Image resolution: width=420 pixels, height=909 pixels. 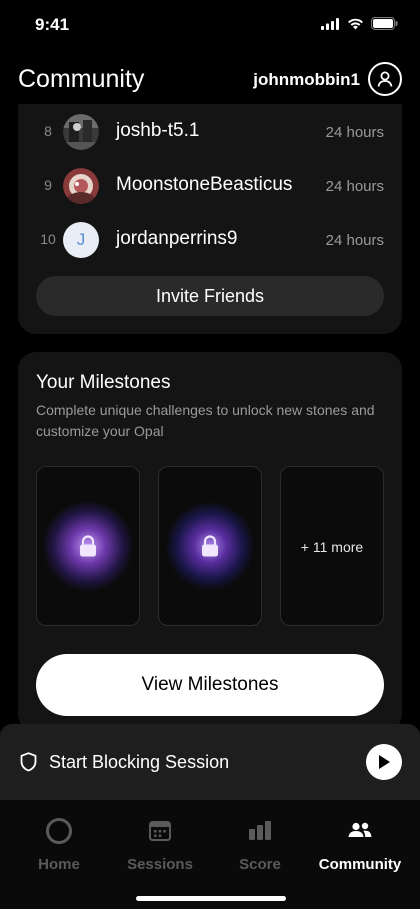 I want to click on tab-label: Sessions, so click(x=160, y=864).